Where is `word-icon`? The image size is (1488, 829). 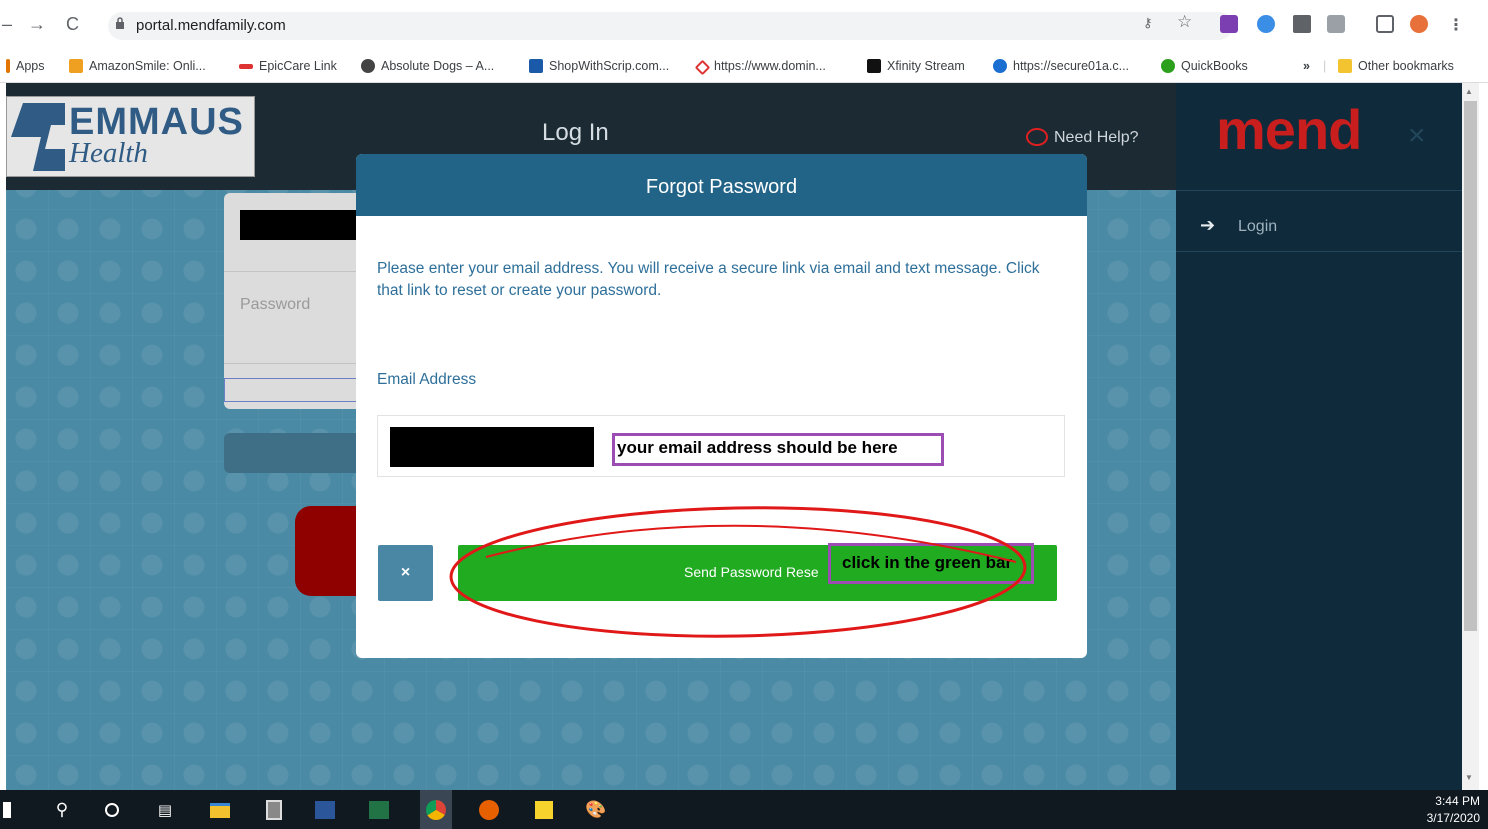 word-icon is located at coordinates (325, 810).